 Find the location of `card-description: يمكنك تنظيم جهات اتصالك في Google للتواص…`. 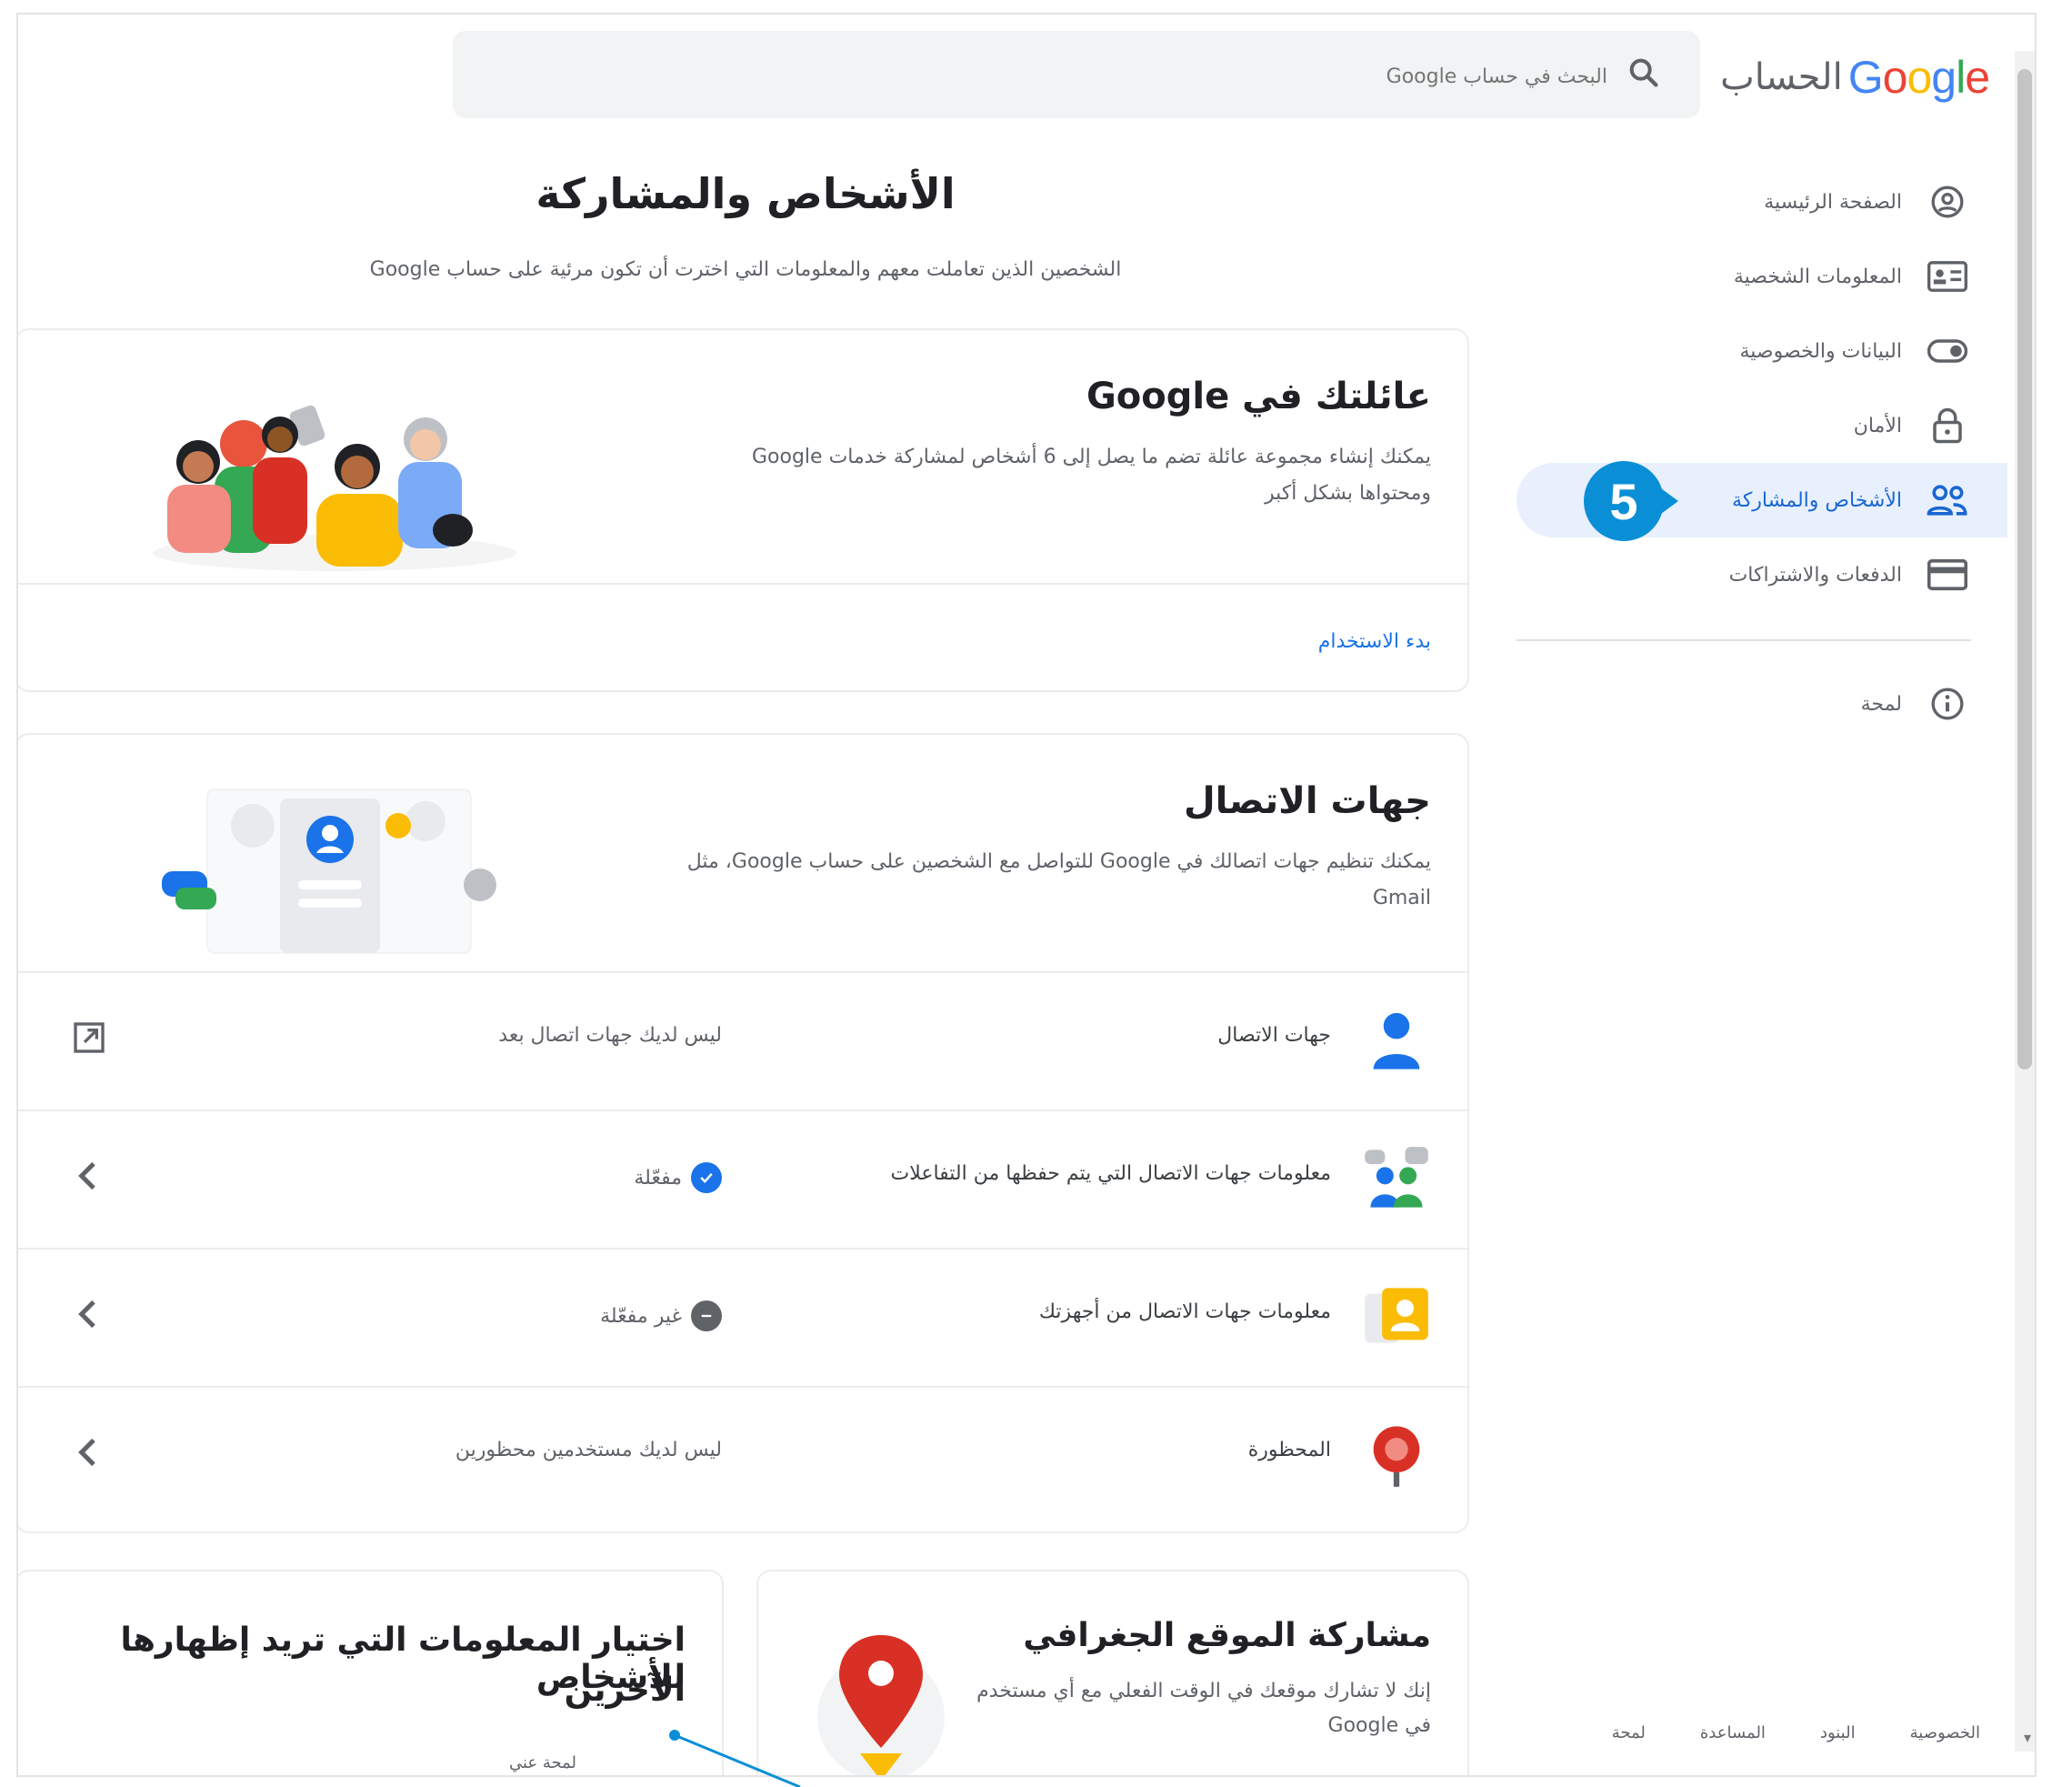

card-description: يمكنك تنظيم جهات اتصالك في Google للتواص… is located at coordinates (1058, 861).